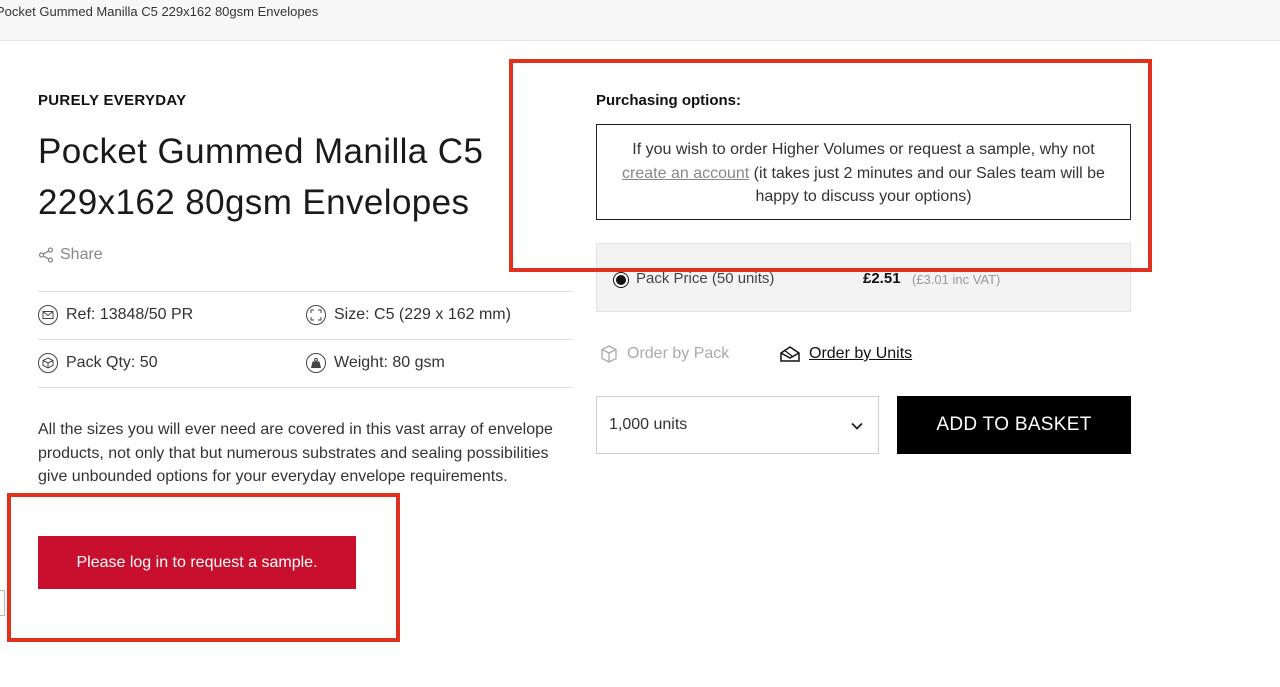 The height and width of the screenshot is (687, 1280). What do you see at coordinates (2, 603) in the screenshot?
I see `edge-handle` at bounding box center [2, 603].